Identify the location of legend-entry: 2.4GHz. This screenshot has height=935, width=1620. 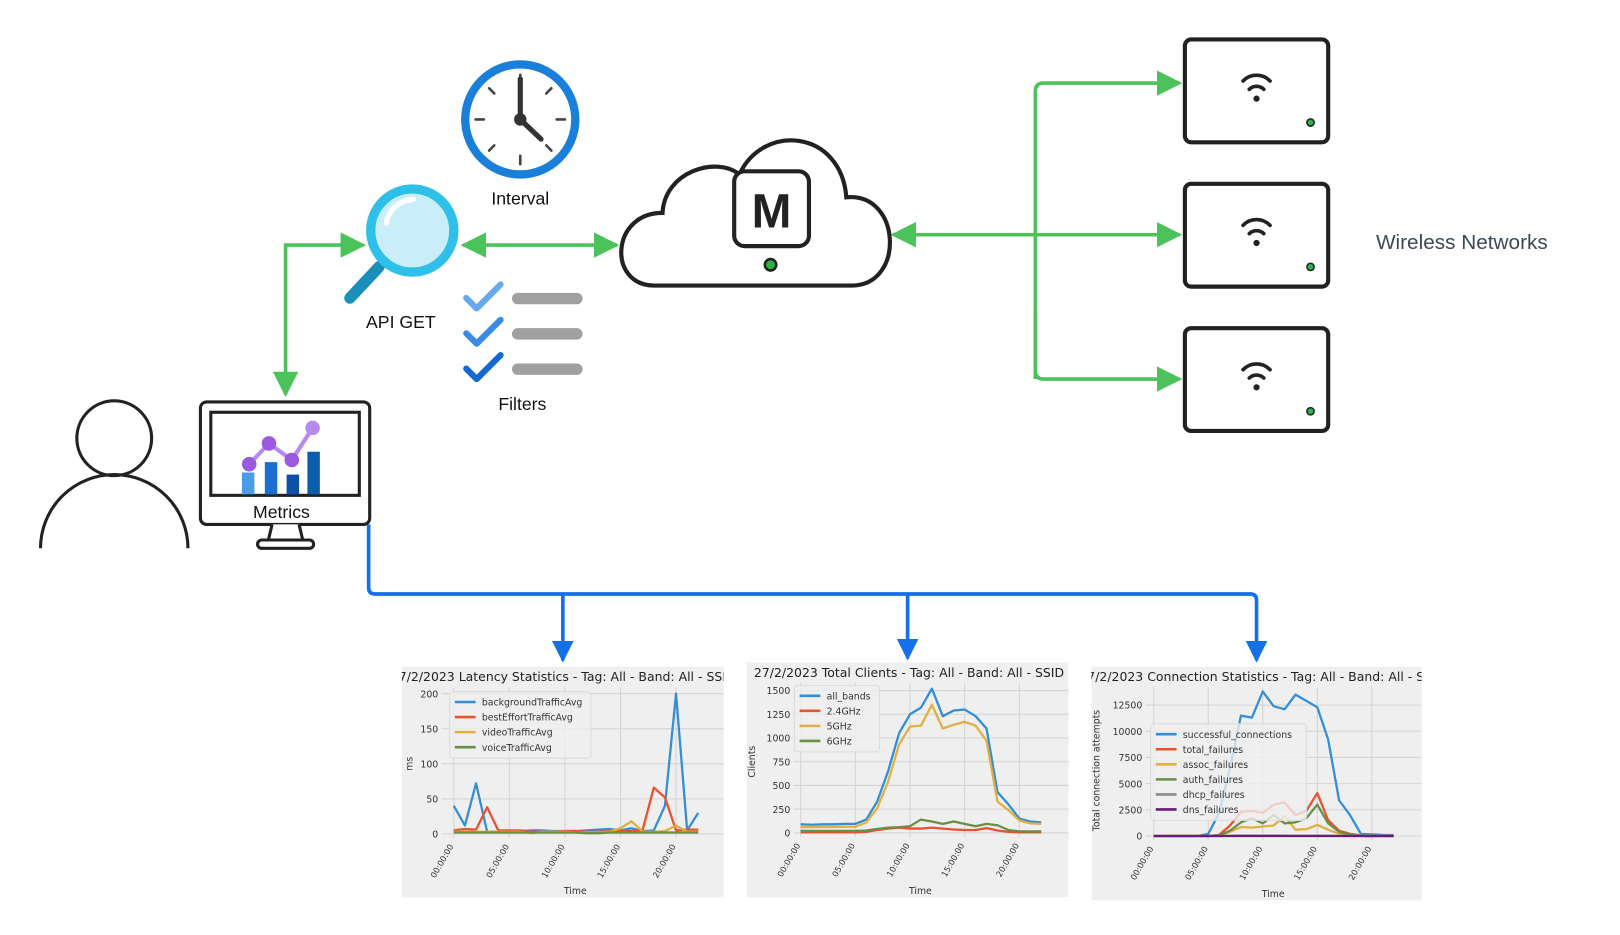
(844, 711).